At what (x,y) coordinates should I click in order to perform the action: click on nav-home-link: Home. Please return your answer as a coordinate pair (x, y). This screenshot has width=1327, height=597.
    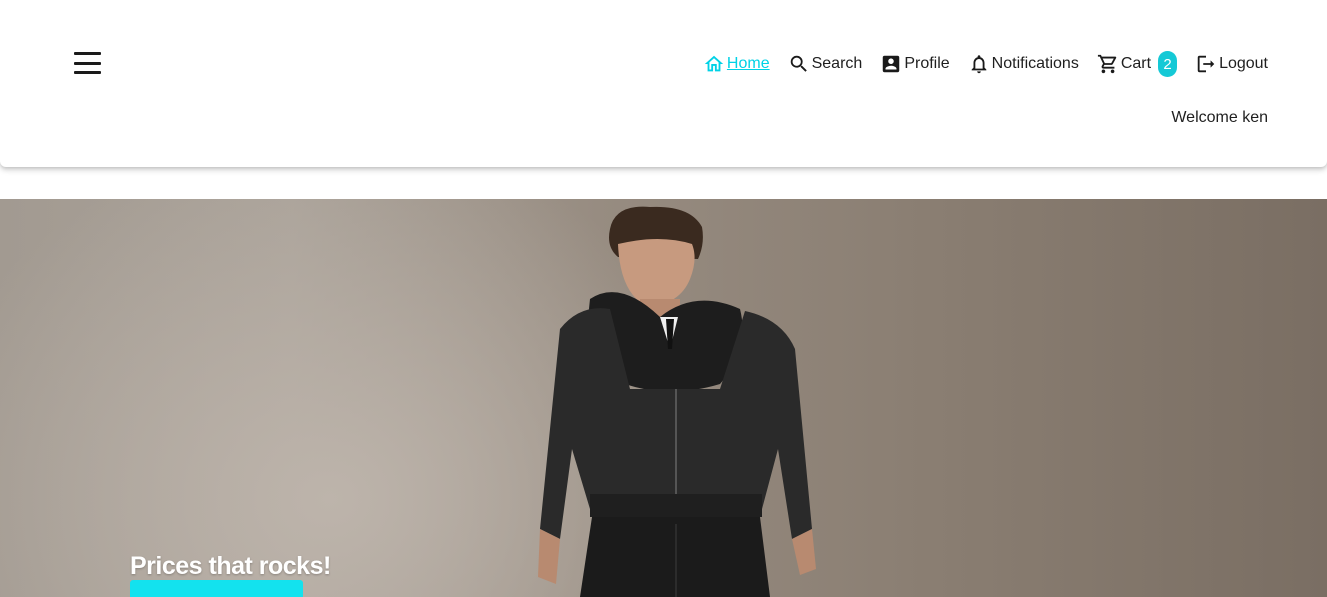
    Looking at the image, I should click on (736, 64).